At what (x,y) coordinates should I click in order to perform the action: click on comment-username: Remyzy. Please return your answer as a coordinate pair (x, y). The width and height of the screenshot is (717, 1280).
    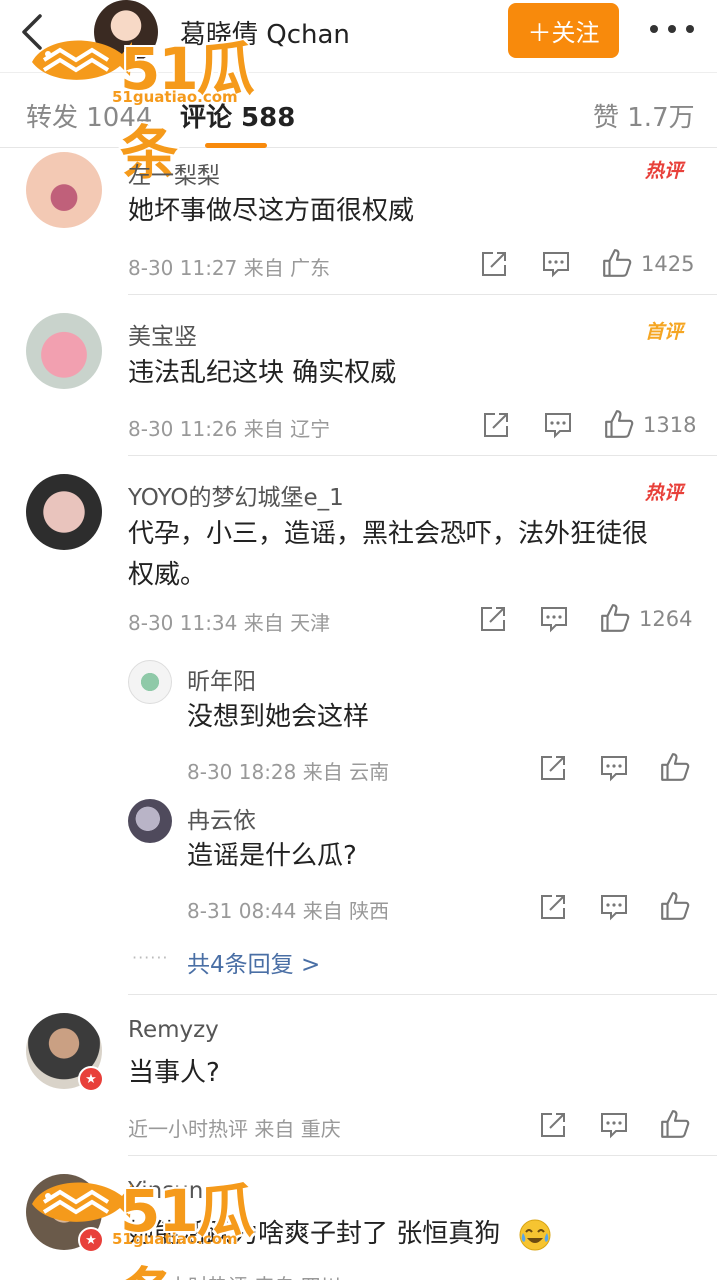
    Looking at the image, I should click on (173, 1030).